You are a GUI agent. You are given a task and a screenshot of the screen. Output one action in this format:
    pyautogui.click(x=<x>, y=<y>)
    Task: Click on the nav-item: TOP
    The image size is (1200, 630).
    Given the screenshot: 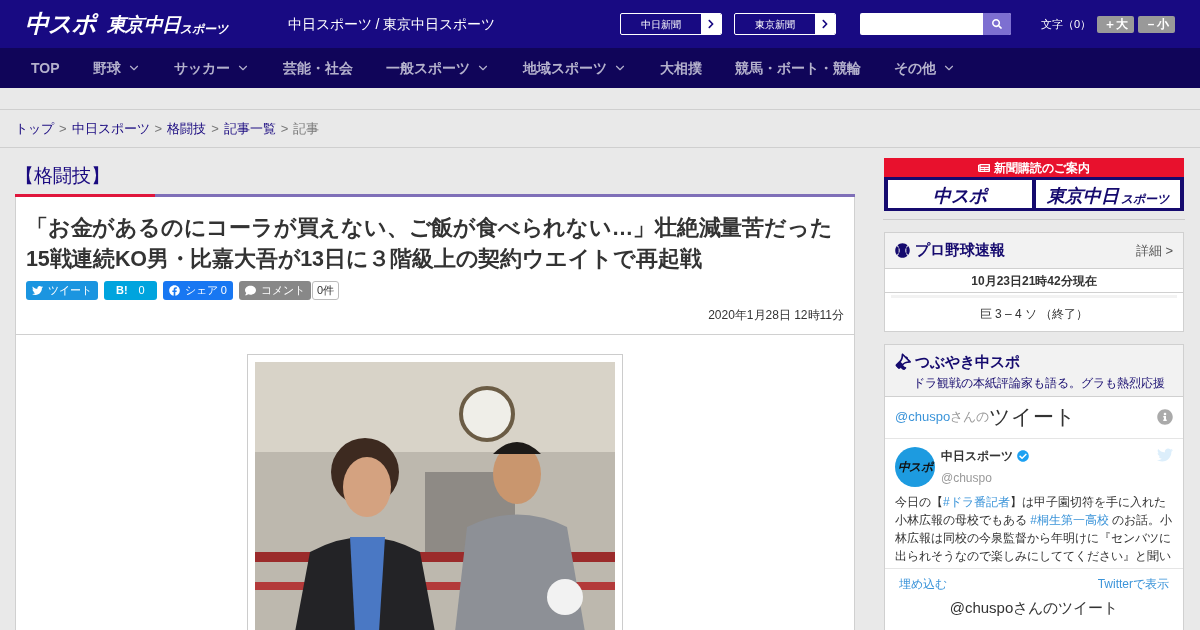 What is the action you would take?
    pyautogui.click(x=45, y=68)
    